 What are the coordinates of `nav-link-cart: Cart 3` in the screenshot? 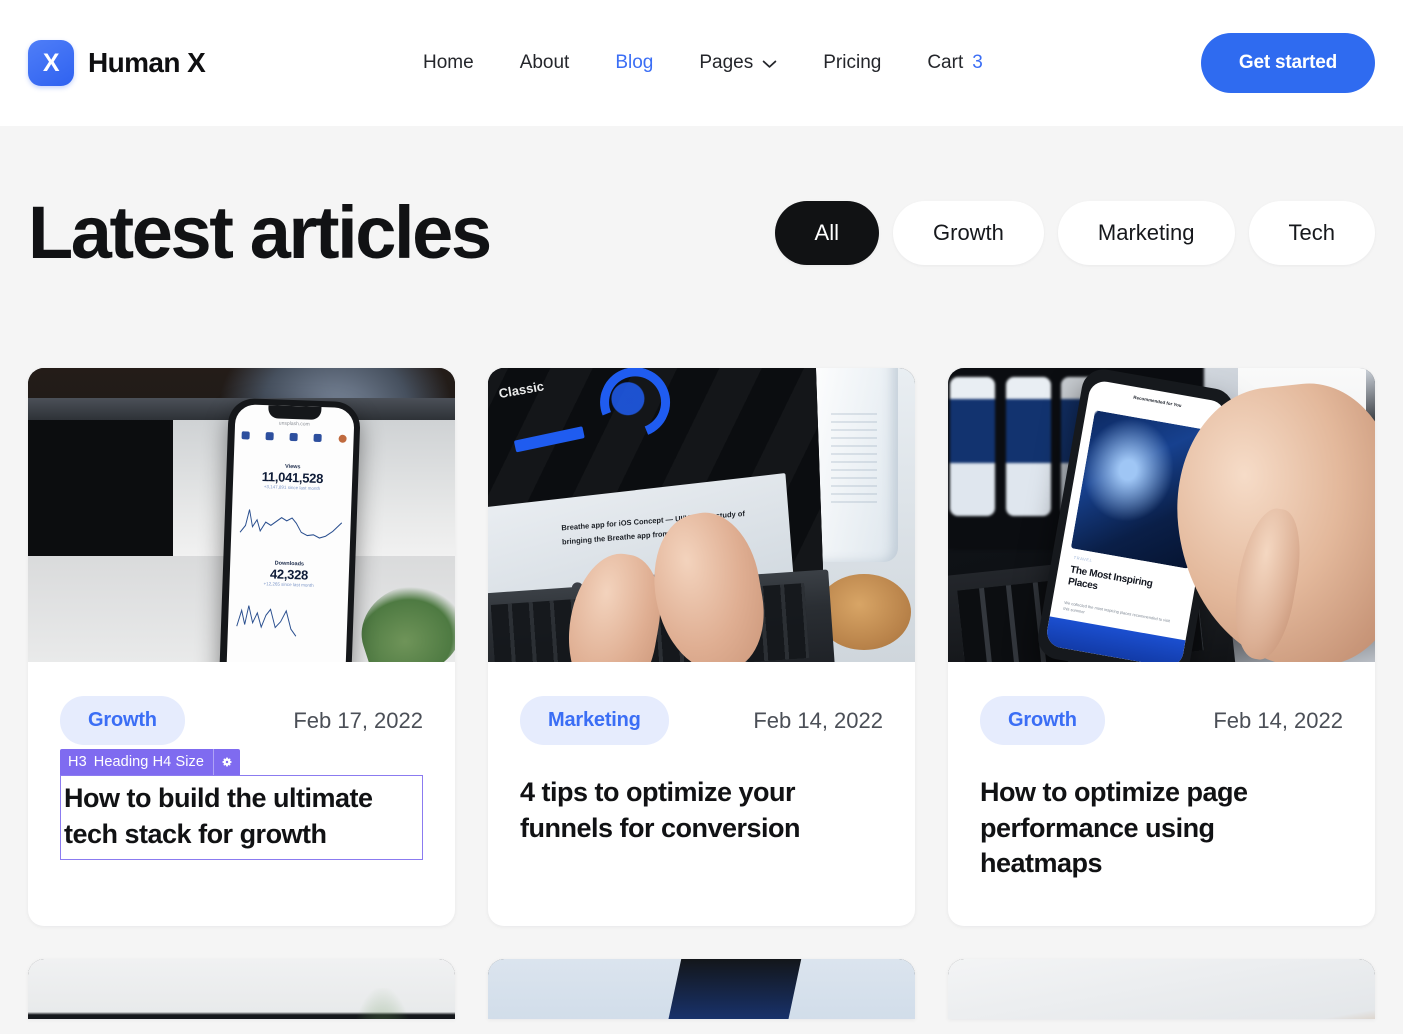 It's located at (954, 63).